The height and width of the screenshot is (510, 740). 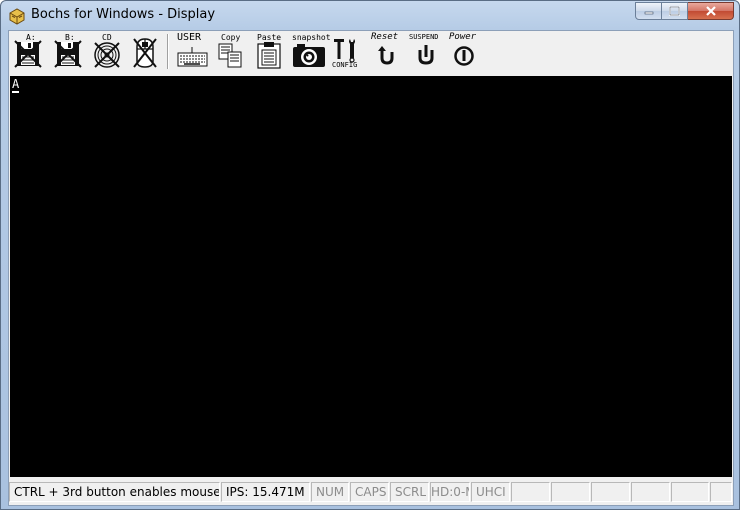 I want to click on power-icon, so click(x=464, y=56).